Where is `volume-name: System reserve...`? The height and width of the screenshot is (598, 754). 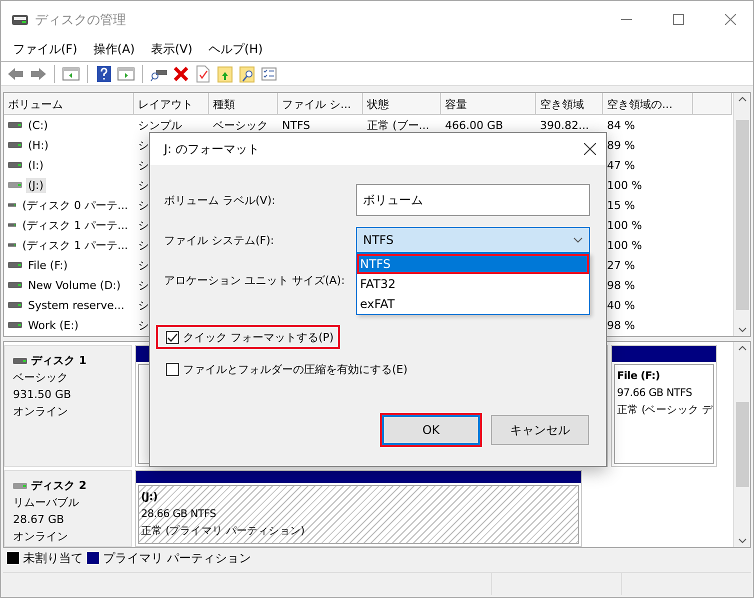 volume-name: System reserve... is located at coordinates (76, 305).